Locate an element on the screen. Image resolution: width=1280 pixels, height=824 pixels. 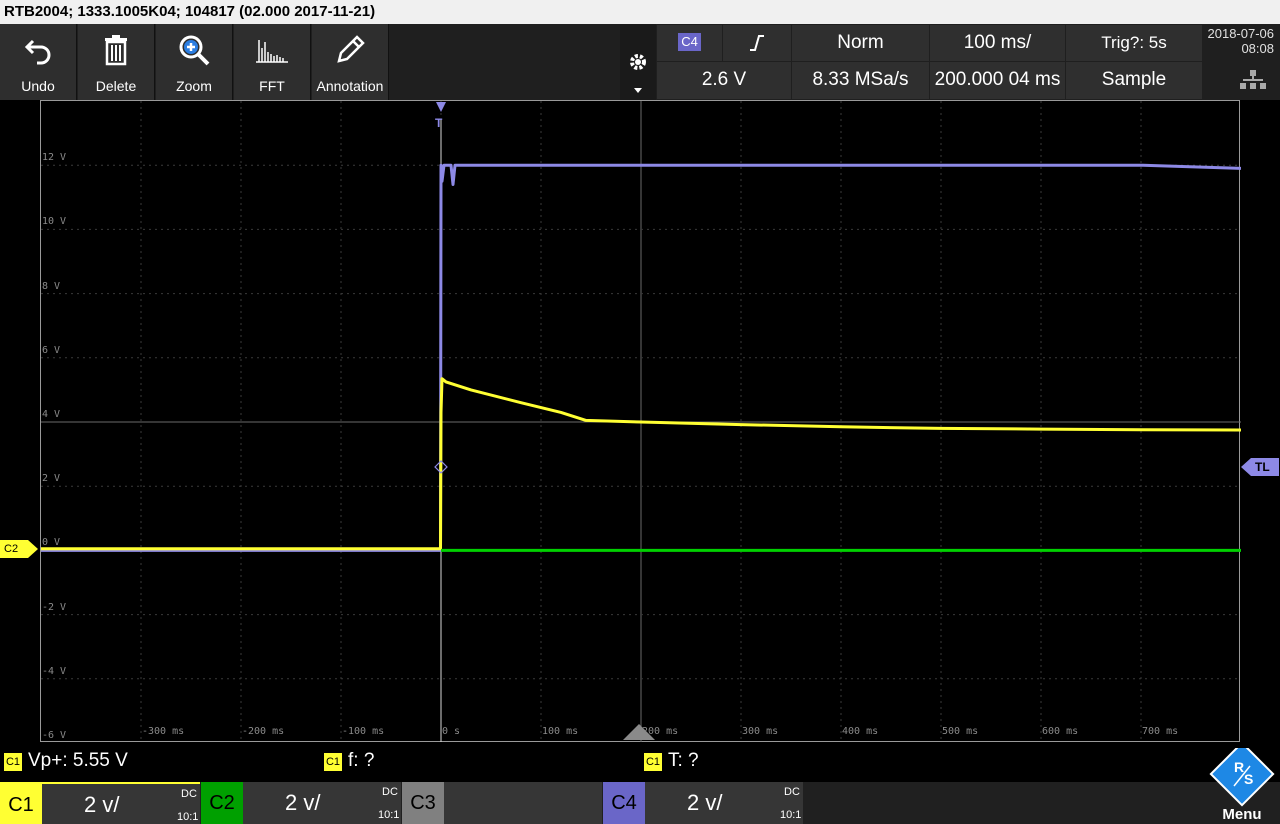
zoom-icon is located at coordinates (194, 50).